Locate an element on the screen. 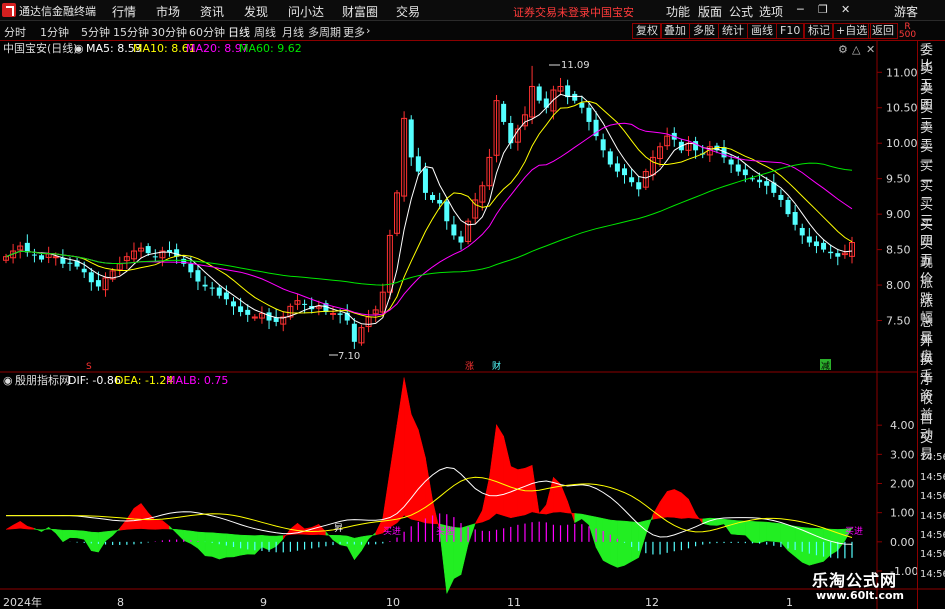 The image size is (945, 609). period-1min: 1分钟 is located at coordinates (54, 32).